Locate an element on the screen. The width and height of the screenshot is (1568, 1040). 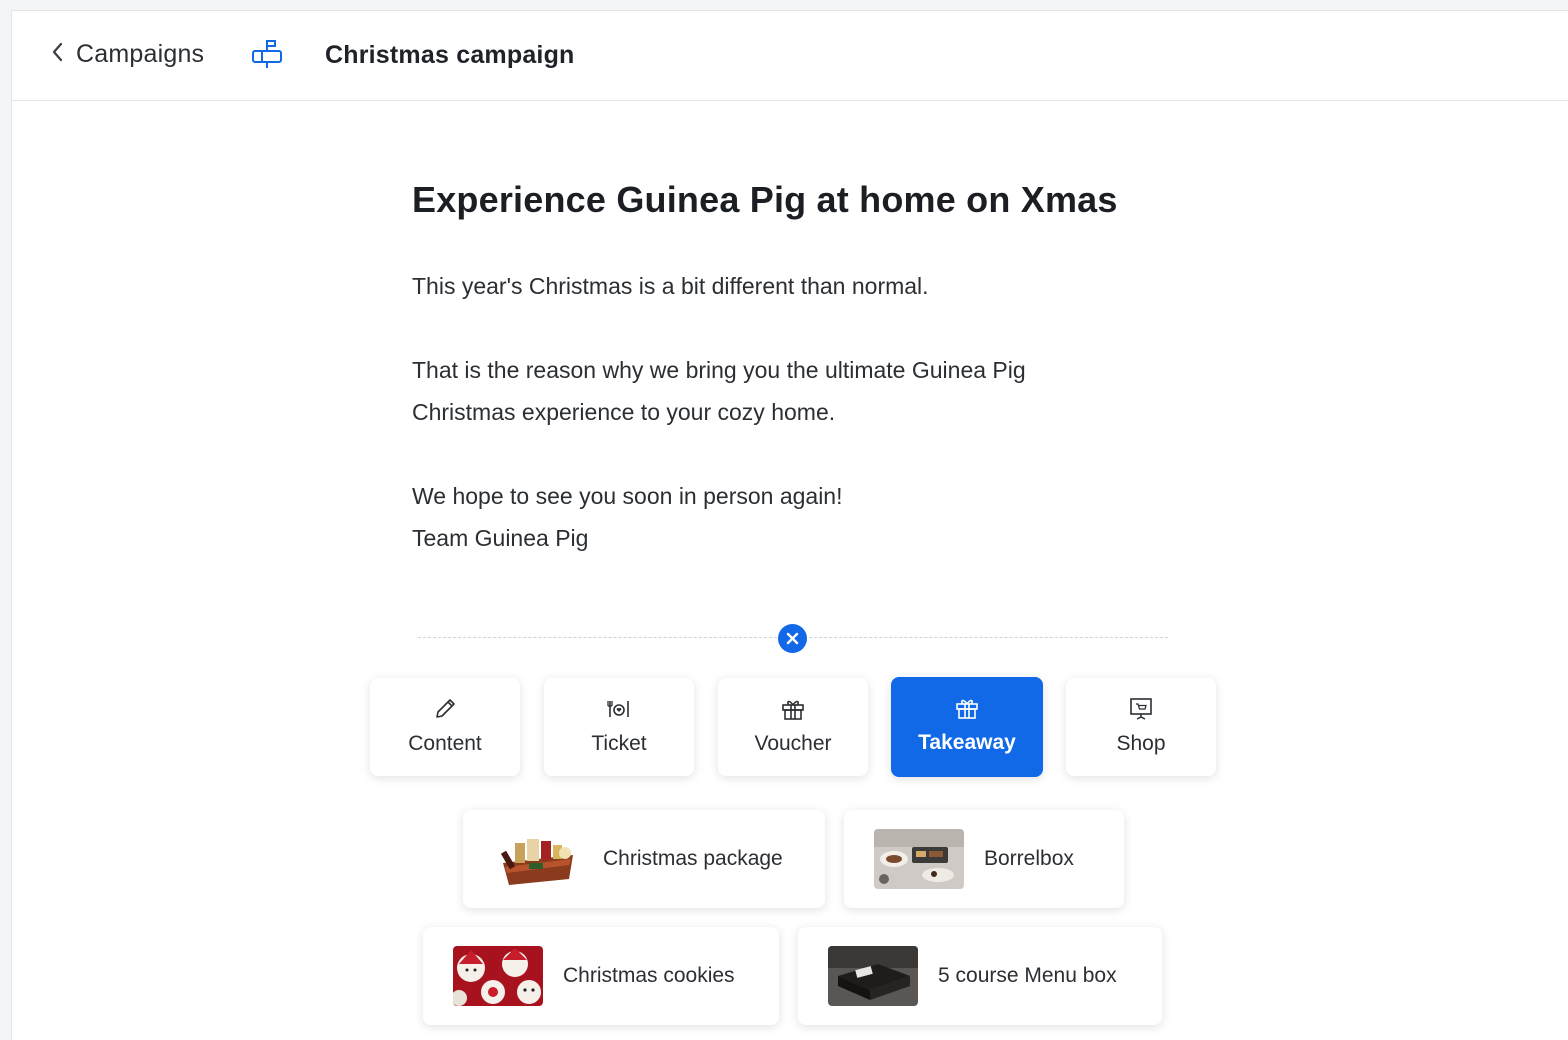
pencil-icon is located at coordinates (445, 709).